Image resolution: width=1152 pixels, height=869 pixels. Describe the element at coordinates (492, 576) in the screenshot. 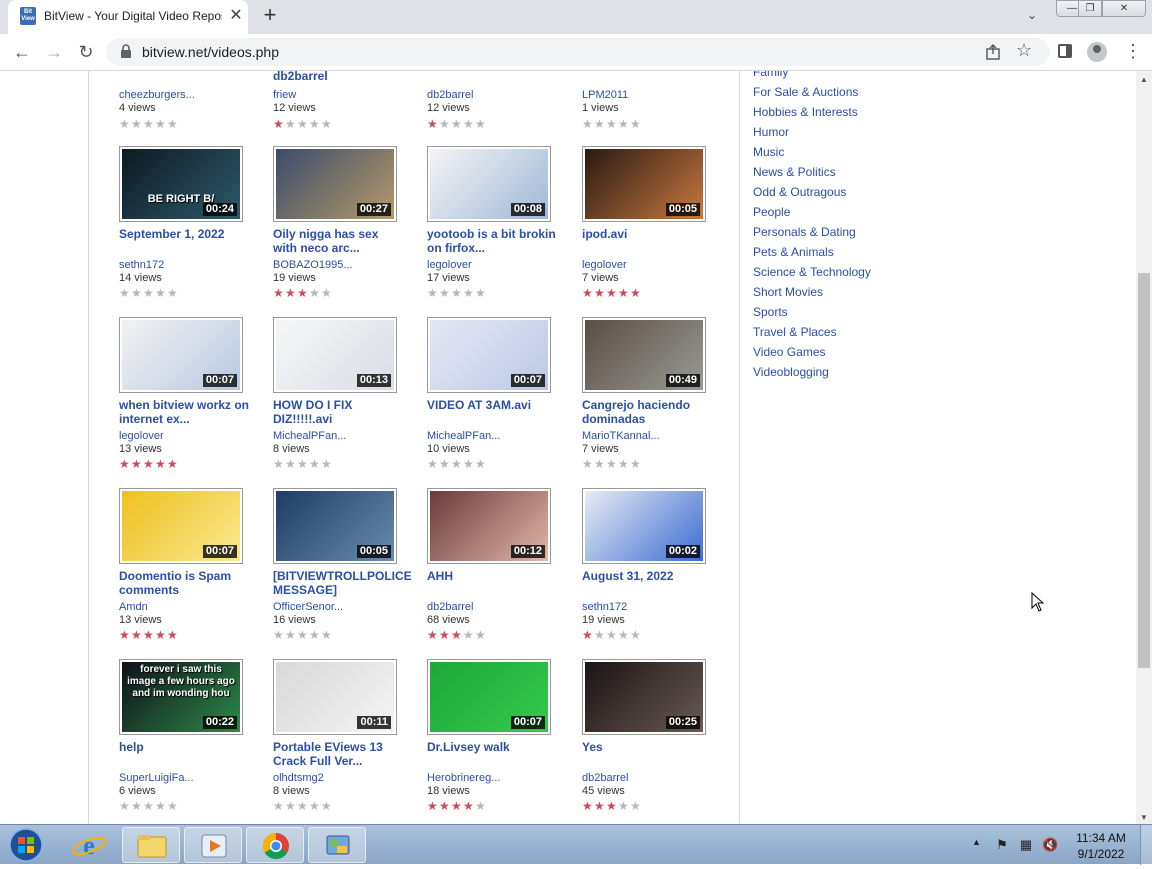

I see `video-title-link: AHH` at that location.